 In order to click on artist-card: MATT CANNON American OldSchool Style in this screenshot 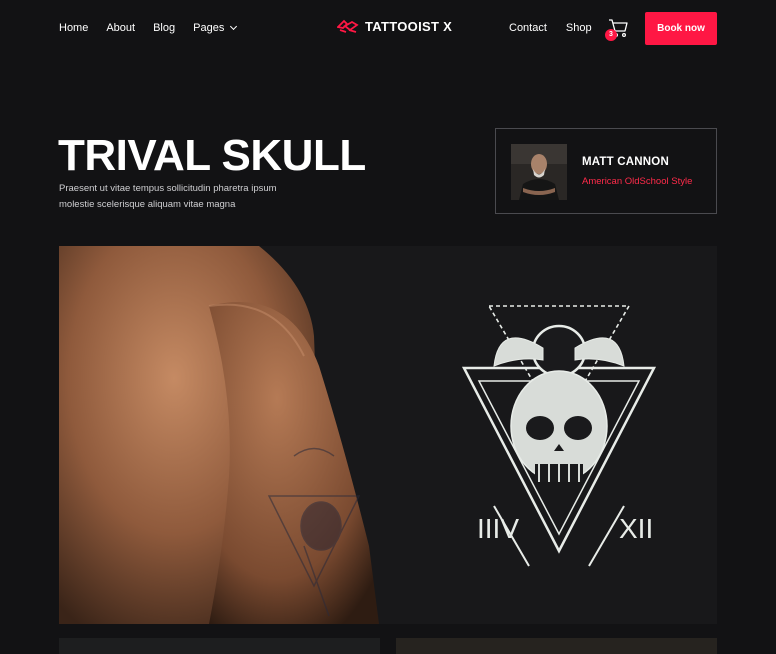, I will do `click(606, 171)`.